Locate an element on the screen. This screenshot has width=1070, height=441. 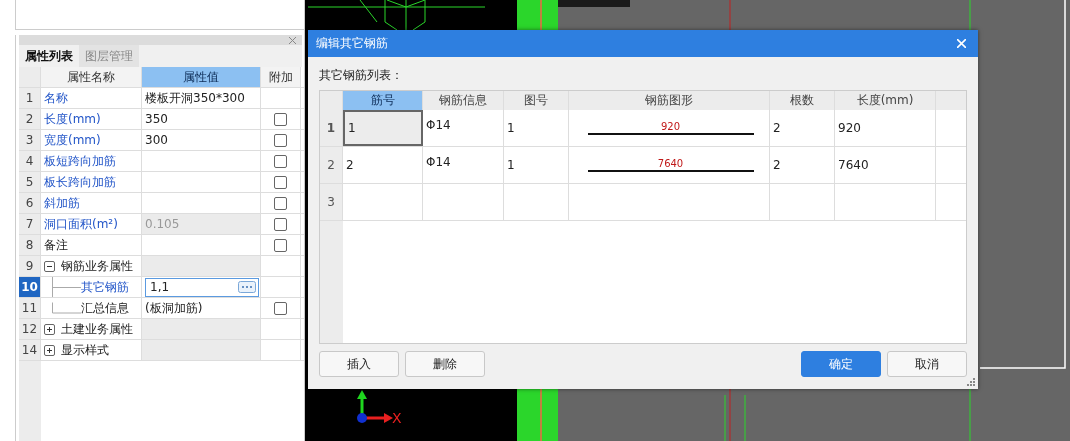
column-header: 属性名称 is located at coordinates (91, 77).